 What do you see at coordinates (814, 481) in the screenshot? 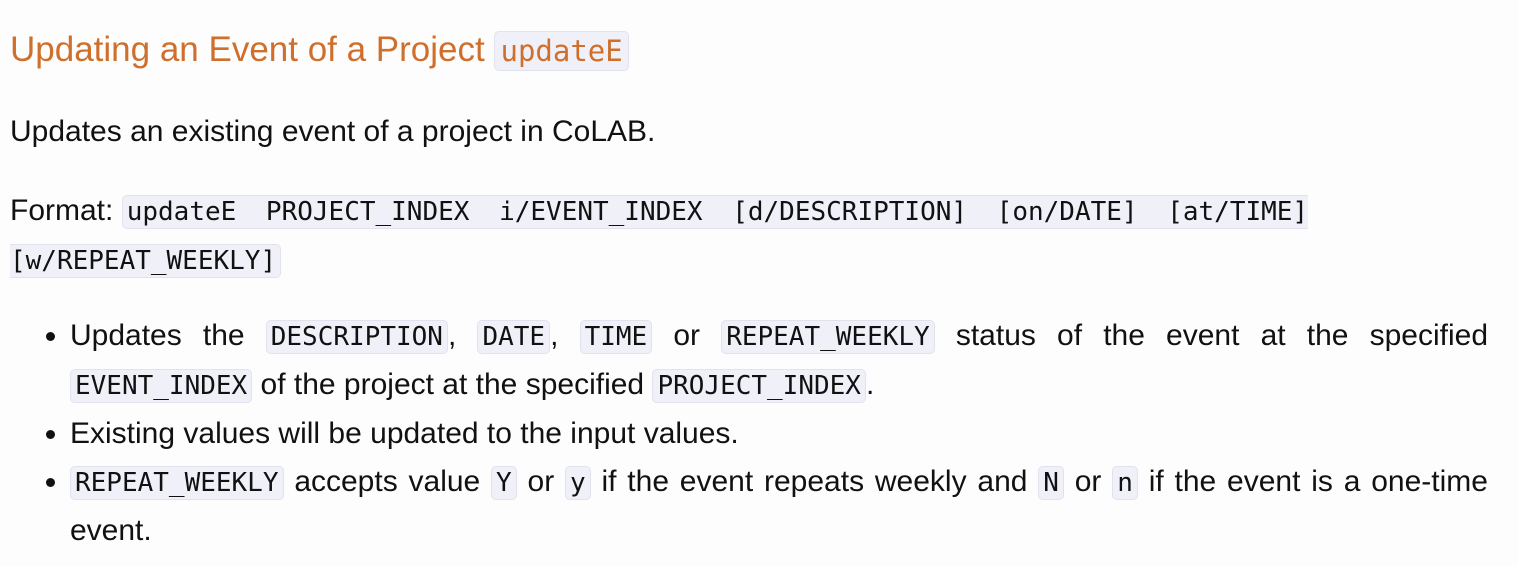
I see `bullet-text: if the event repeats weekly and` at bounding box center [814, 481].